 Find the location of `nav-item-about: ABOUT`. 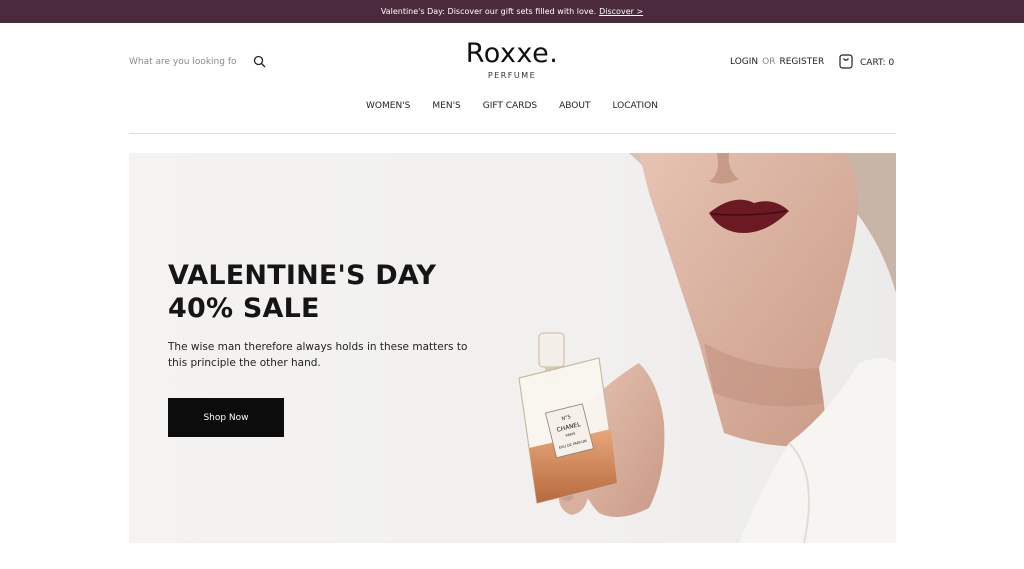

nav-item-about: ABOUT is located at coordinates (574, 106).